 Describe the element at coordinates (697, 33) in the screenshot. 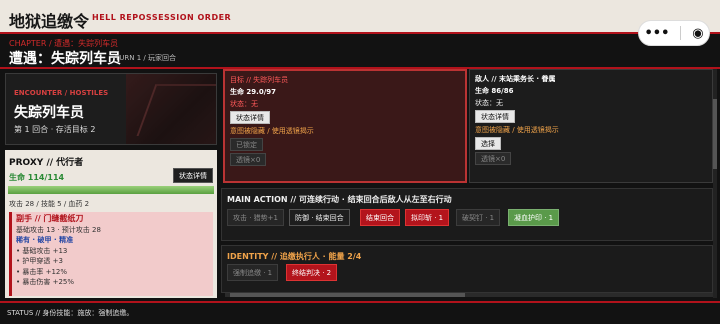

I see `close-icon: ◉` at that location.